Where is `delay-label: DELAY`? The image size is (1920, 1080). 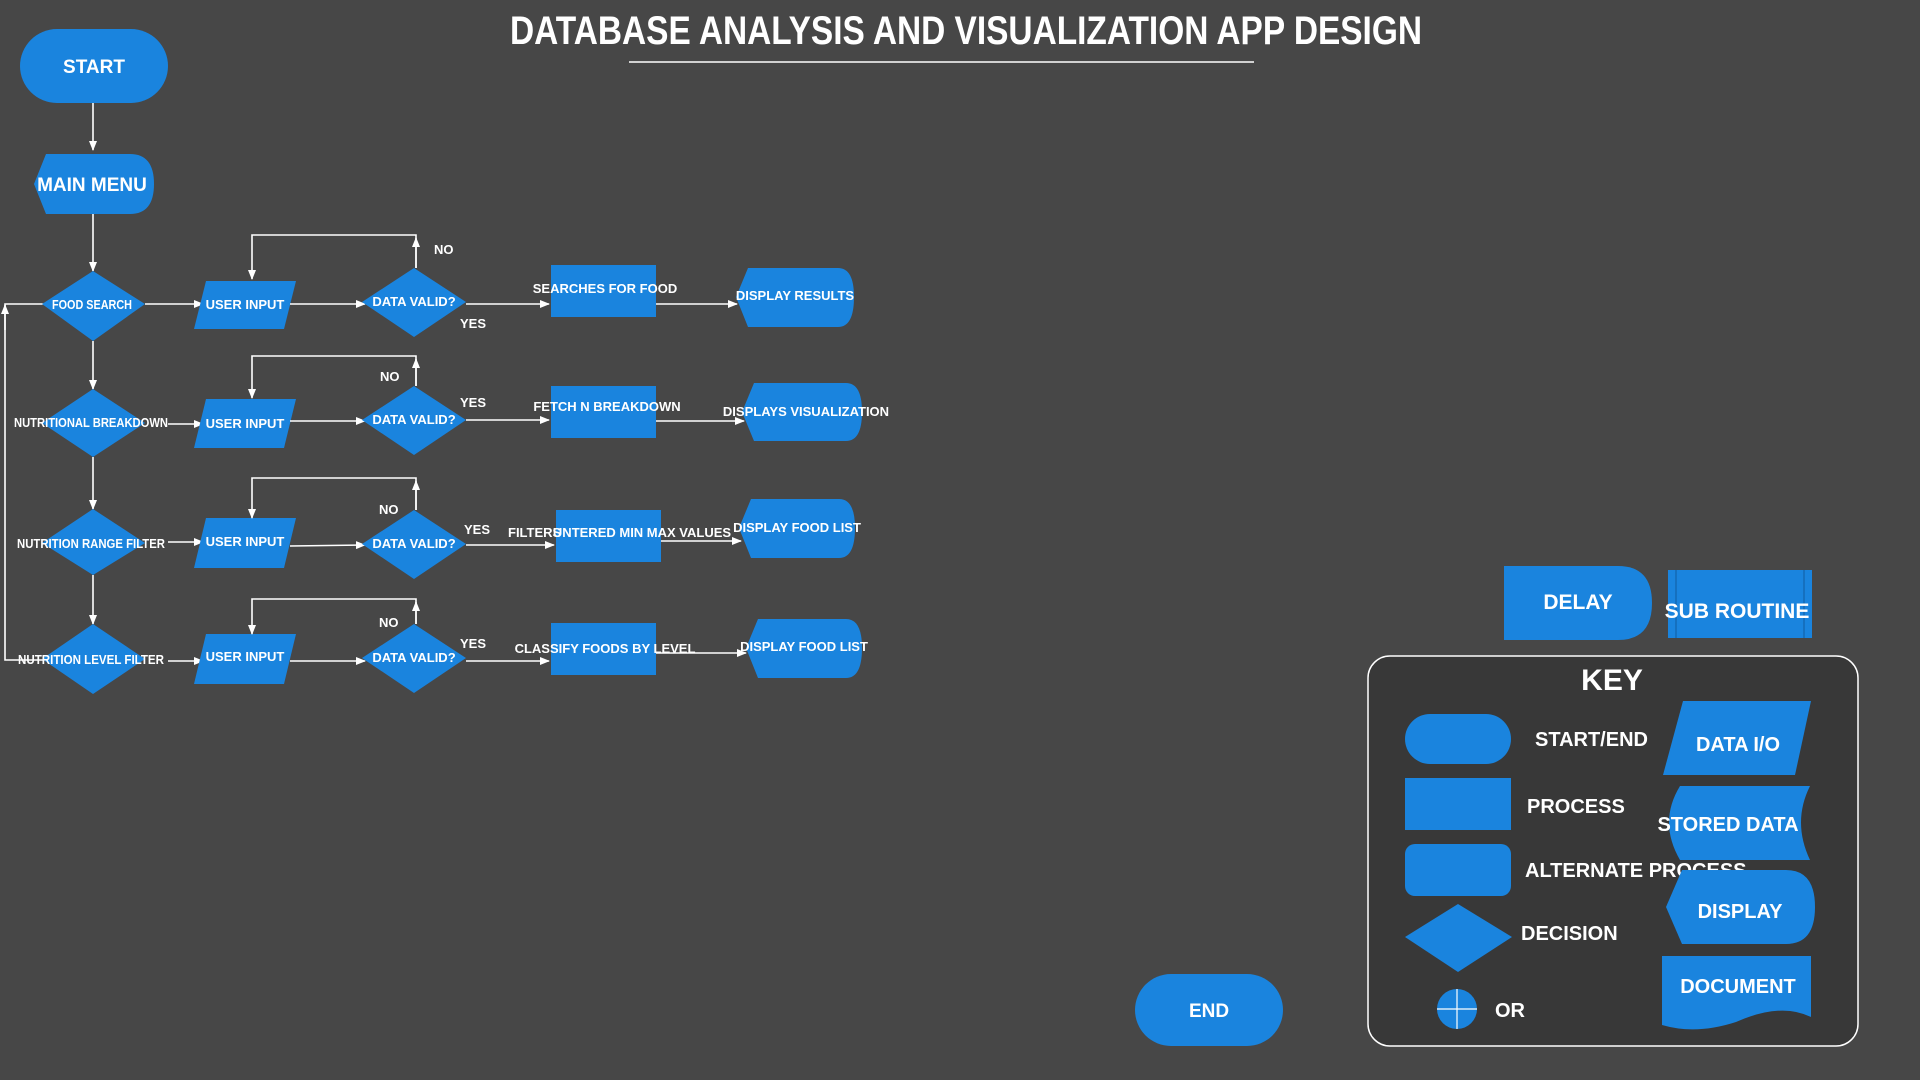
delay-label: DELAY is located at coordinates (1577, 602).